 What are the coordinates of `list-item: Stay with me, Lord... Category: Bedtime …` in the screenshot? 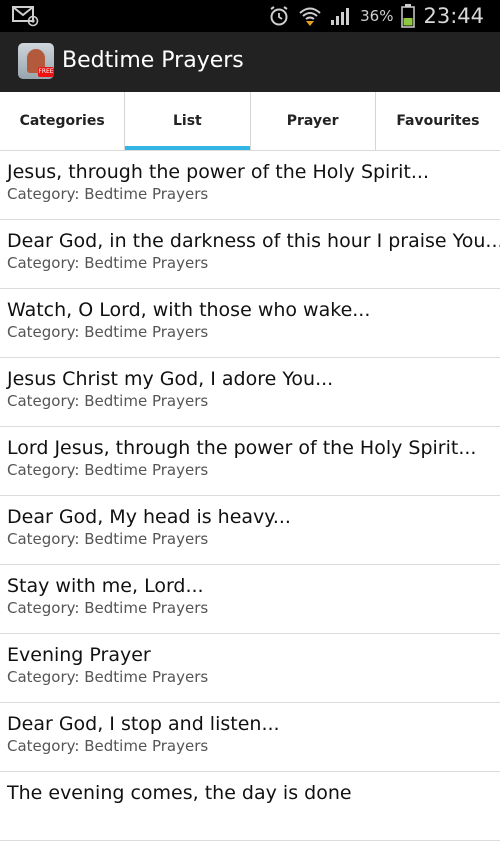 It's located at (250, 599).